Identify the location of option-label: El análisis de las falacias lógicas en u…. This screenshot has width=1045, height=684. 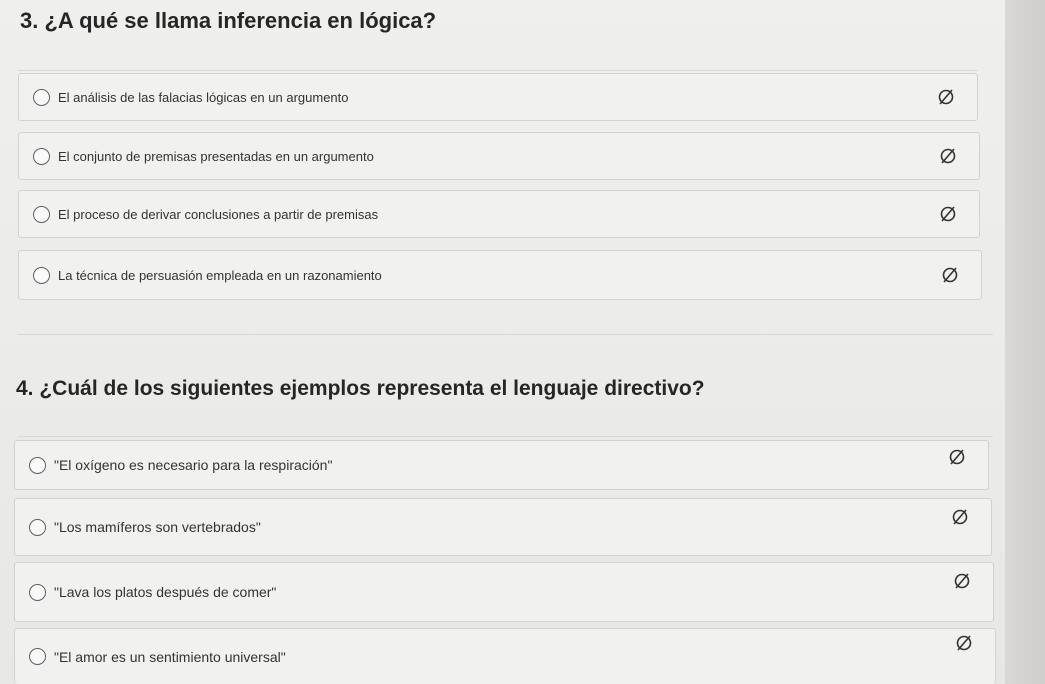
(203, 97).